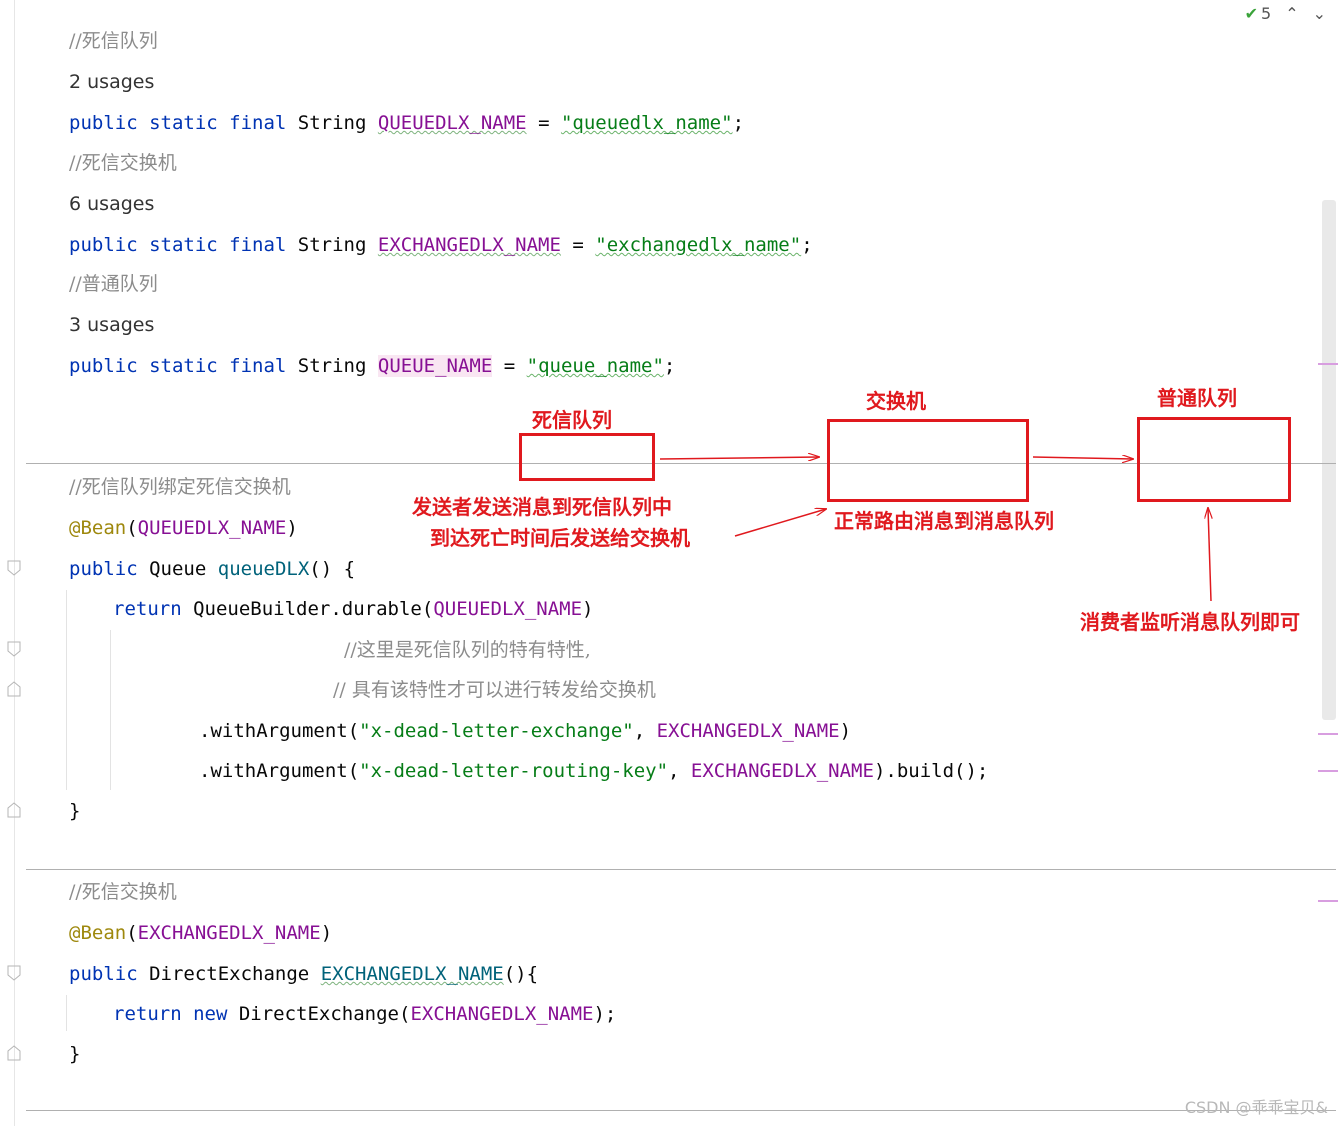  Describe the element at coordinates (1082, 458) in the screenshot. I see `arrow-exchange-to-queue` at that location.